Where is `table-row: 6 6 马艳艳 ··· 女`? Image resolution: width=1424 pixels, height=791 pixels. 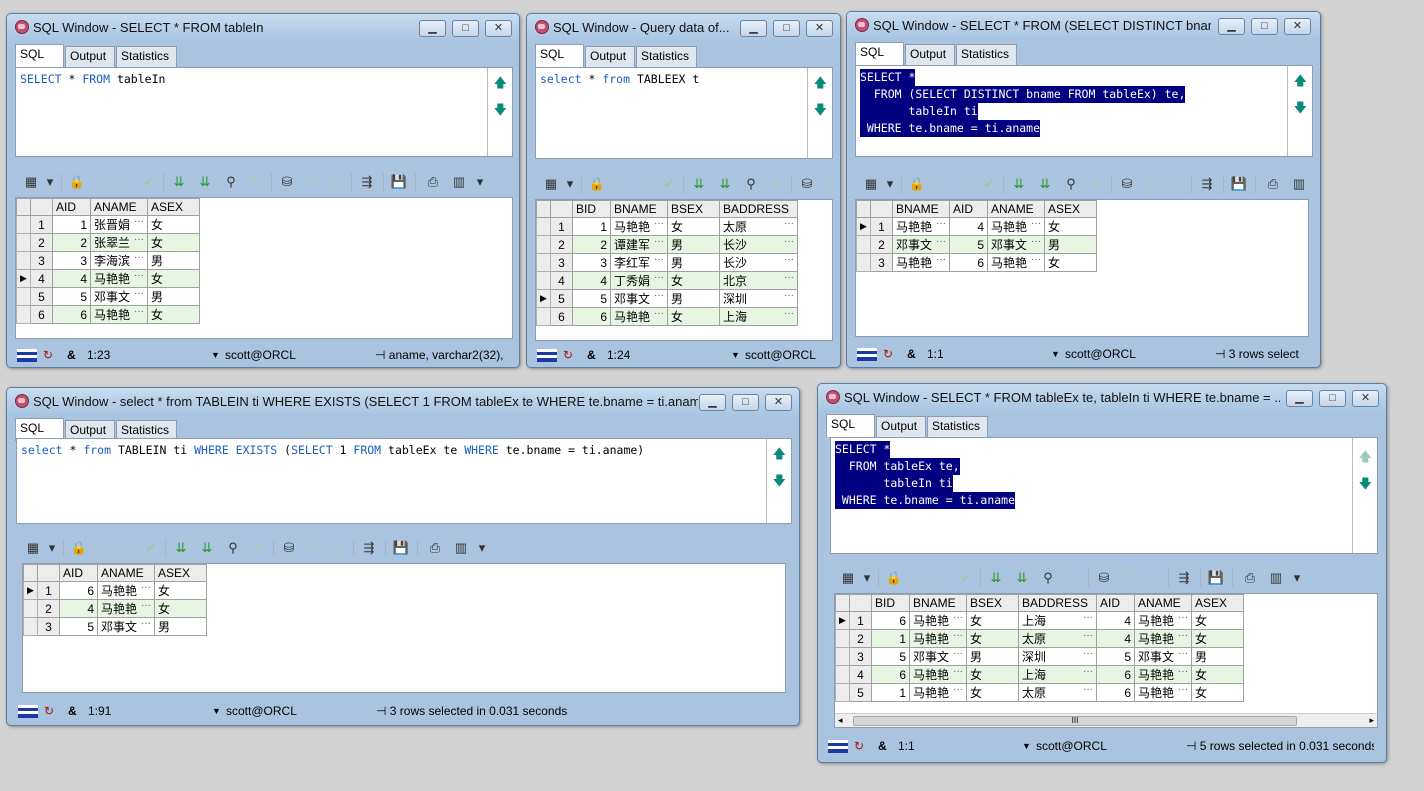 table-row: 6 6 马艳艳 ··· 女 is located at coordinates (108, 314).